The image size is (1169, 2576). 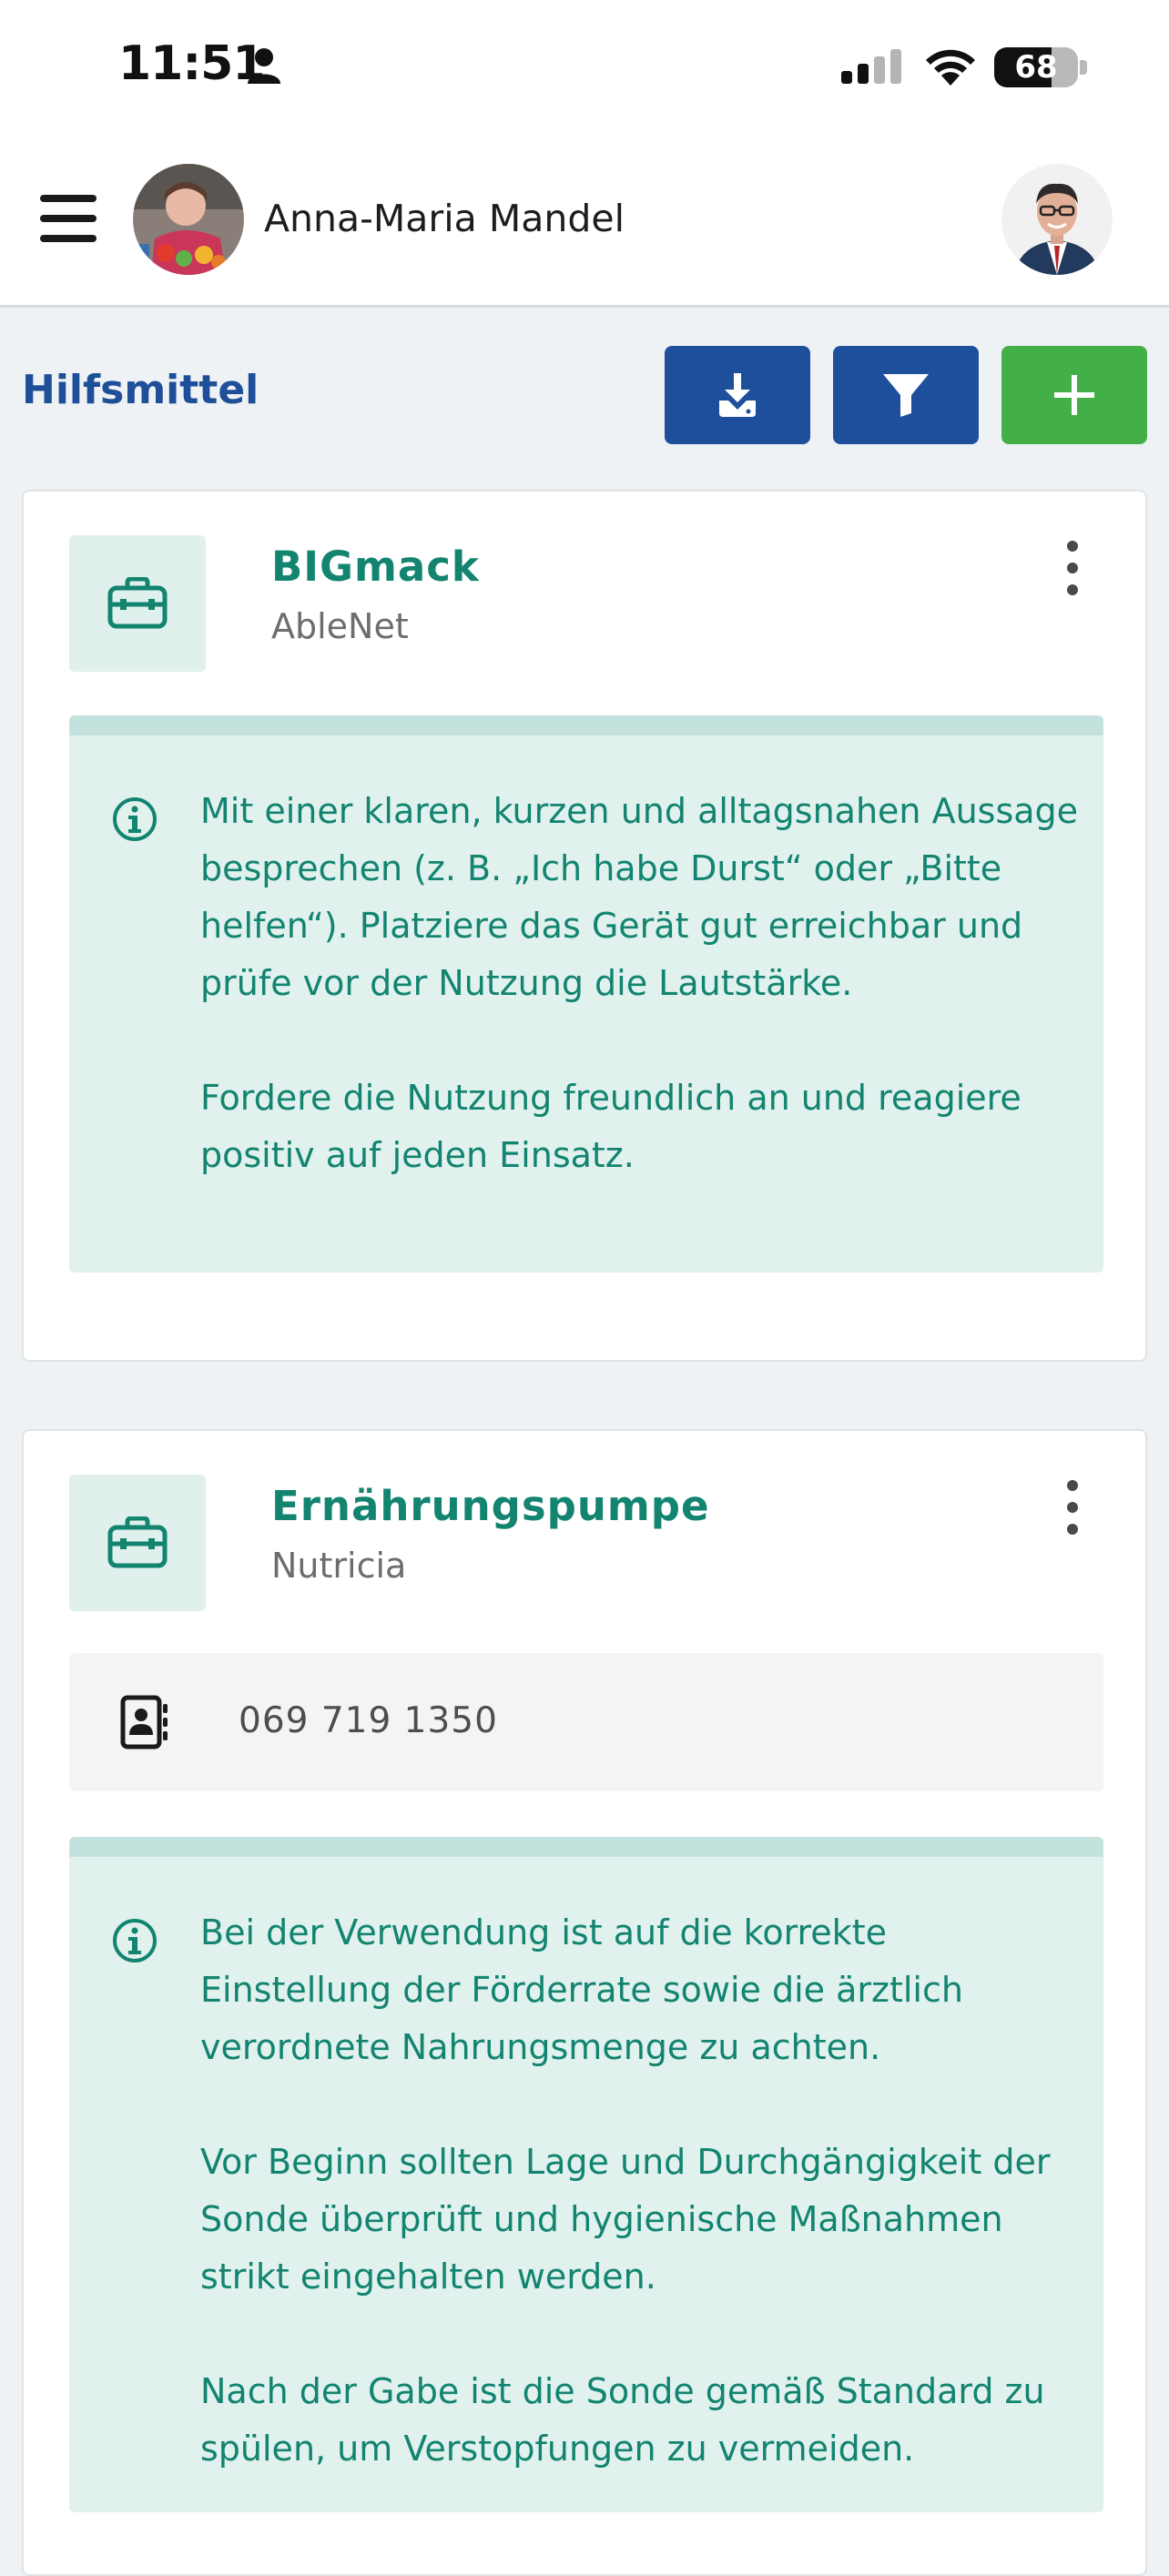 I want to click on plus-icon, so click(x=1074, y=395).